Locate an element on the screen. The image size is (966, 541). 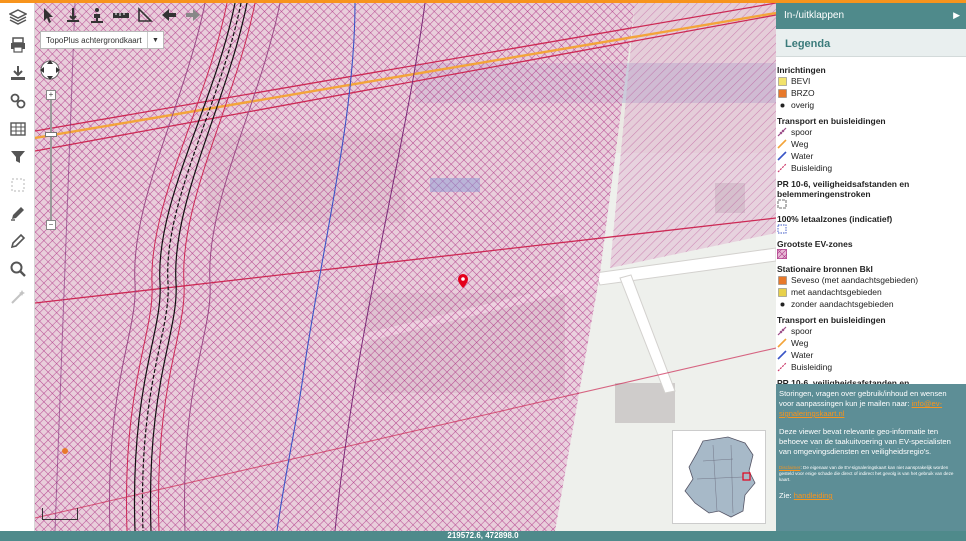
panel-toggle: In-/uitklappen ▶ is located at coordinates (871, 16).